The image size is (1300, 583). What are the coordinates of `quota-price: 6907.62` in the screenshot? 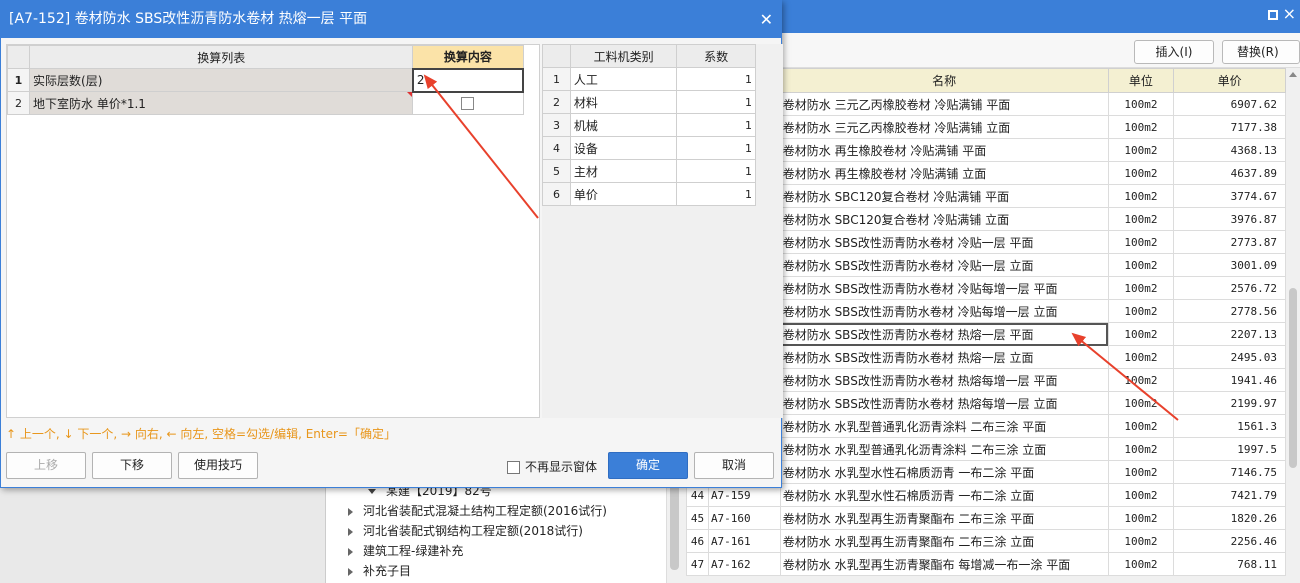 It's located at (1229, 104).